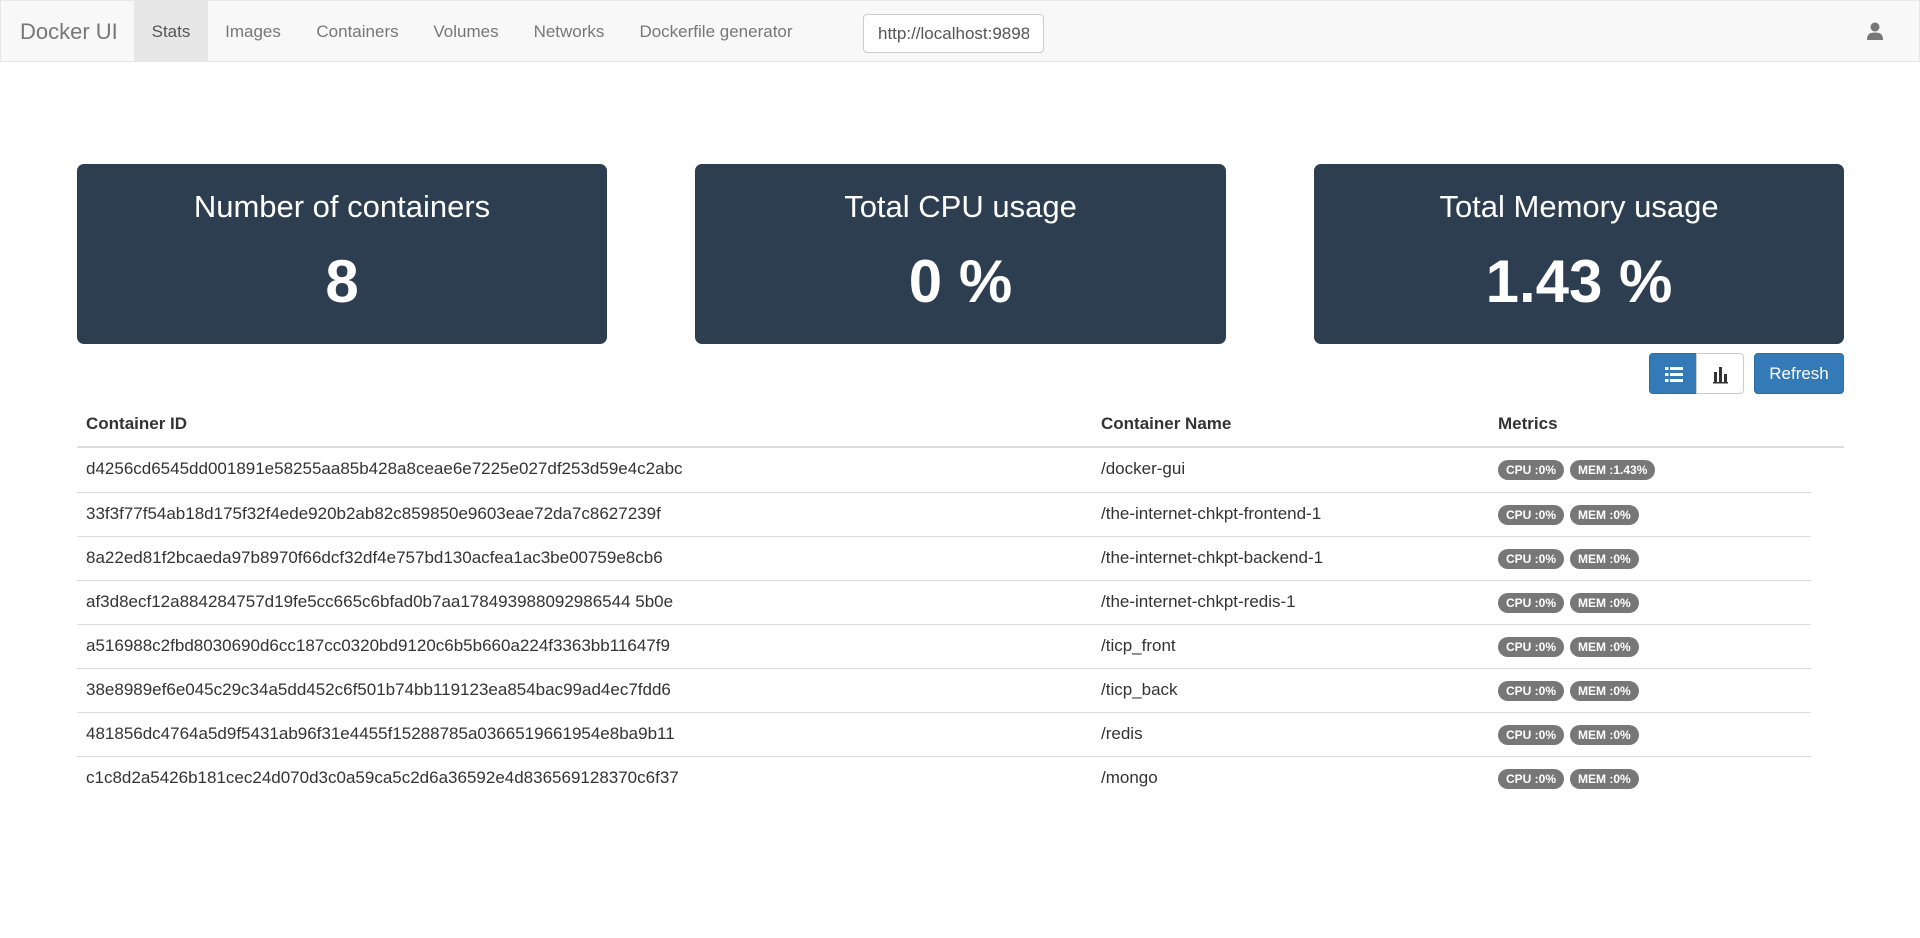 The height and width of the screenshot is (938, 1920). Describe the element at coordinates (357, 31) in the screenshot. I see `nav-containers: Containers` at that location.